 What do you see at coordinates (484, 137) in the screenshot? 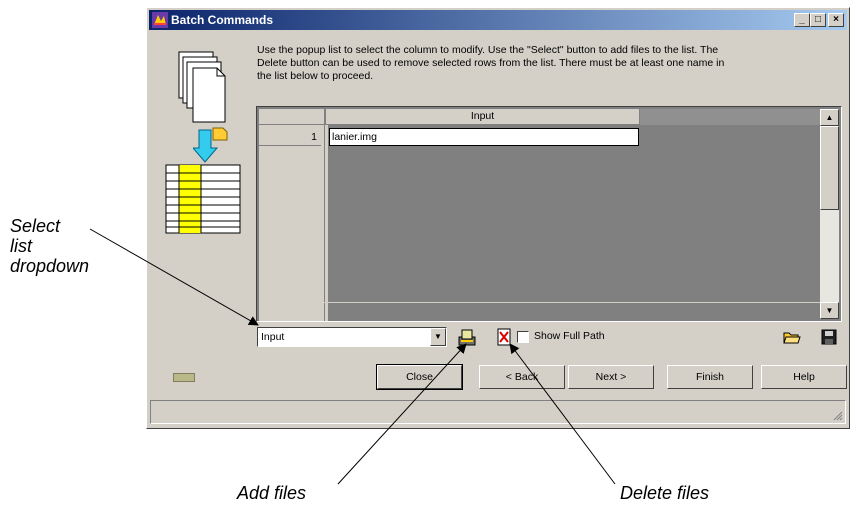
I see `table-cell-input: lanier.img` at bounding box center [484, 137].